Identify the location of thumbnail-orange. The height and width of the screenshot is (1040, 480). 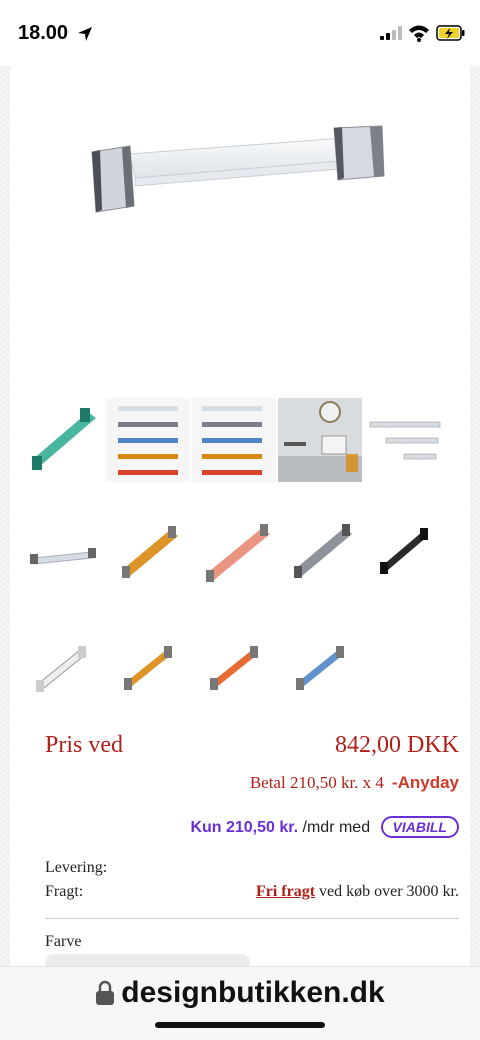
(234, 668).